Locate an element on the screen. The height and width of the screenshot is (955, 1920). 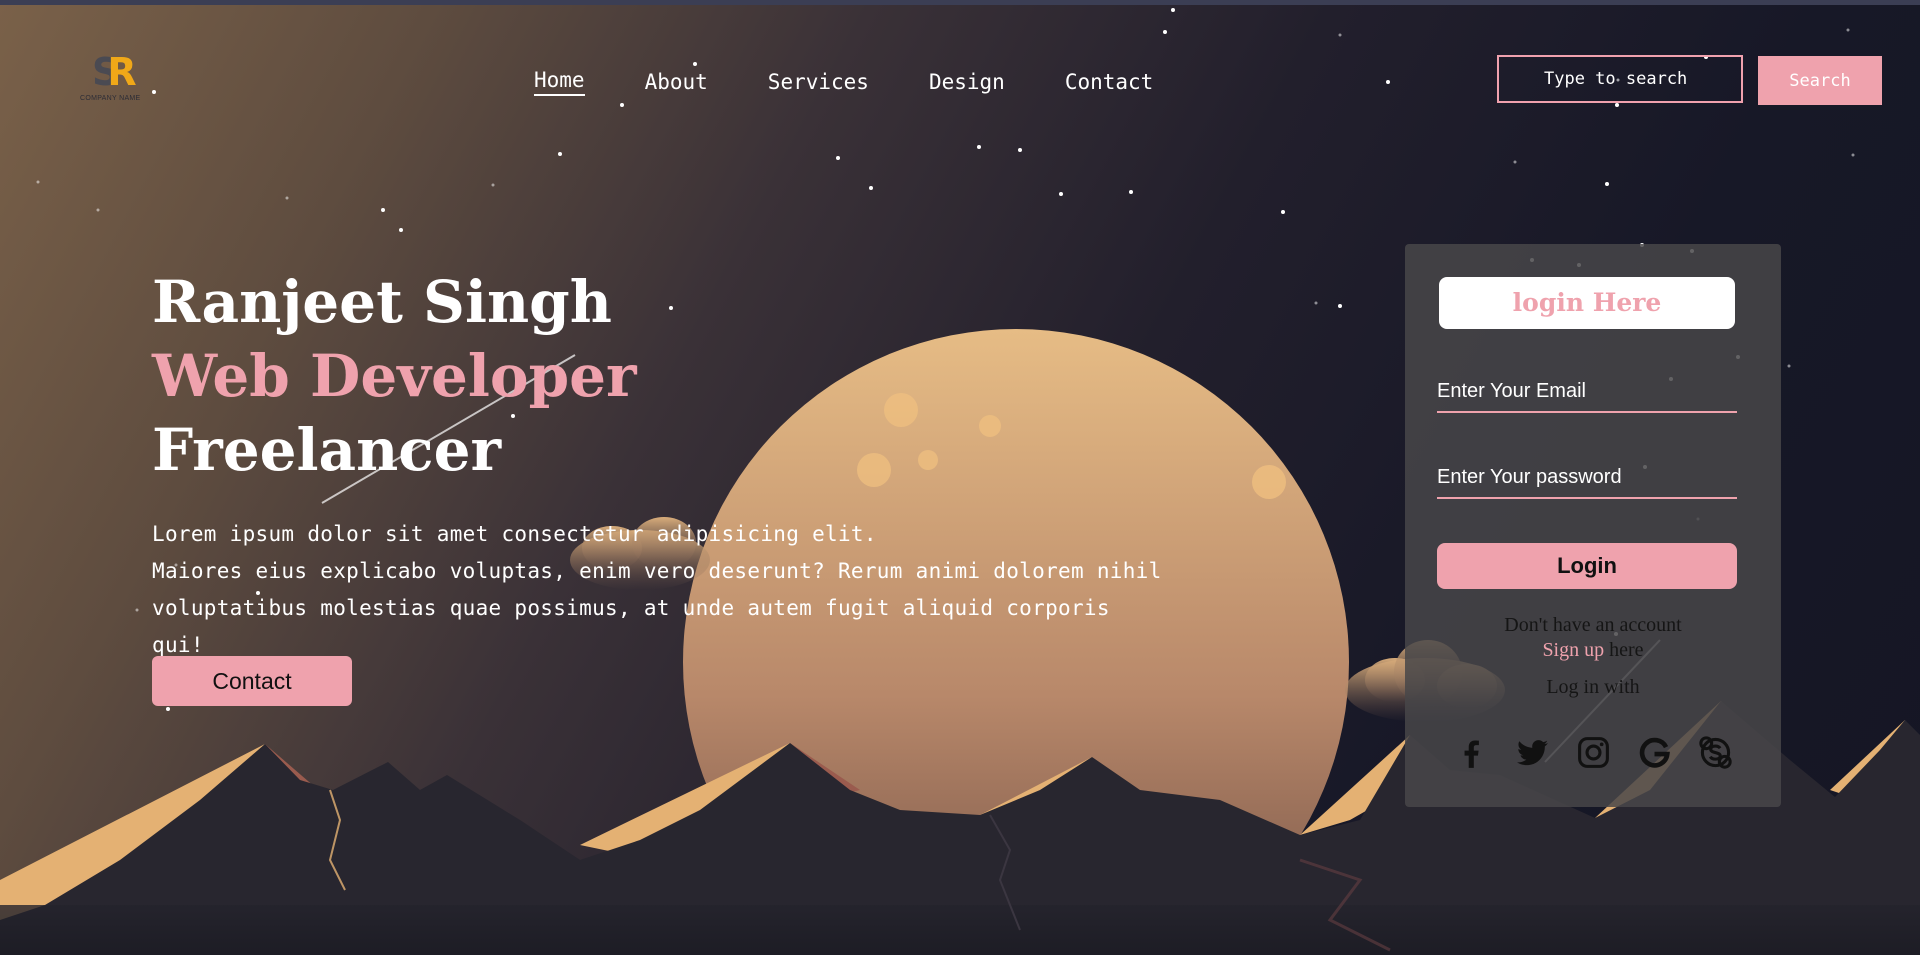
logo-mark: SR is located at coordinates (114, 72).